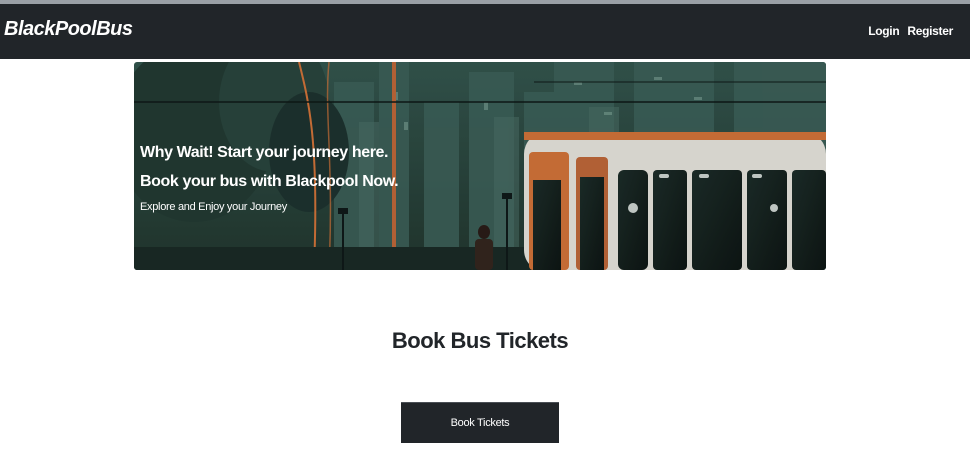 This screenshot has height=475, width=970. Describe the element at coordinates (480, 340) in the screenshot. I see `page-title: Book Bus Tickets` at that location.